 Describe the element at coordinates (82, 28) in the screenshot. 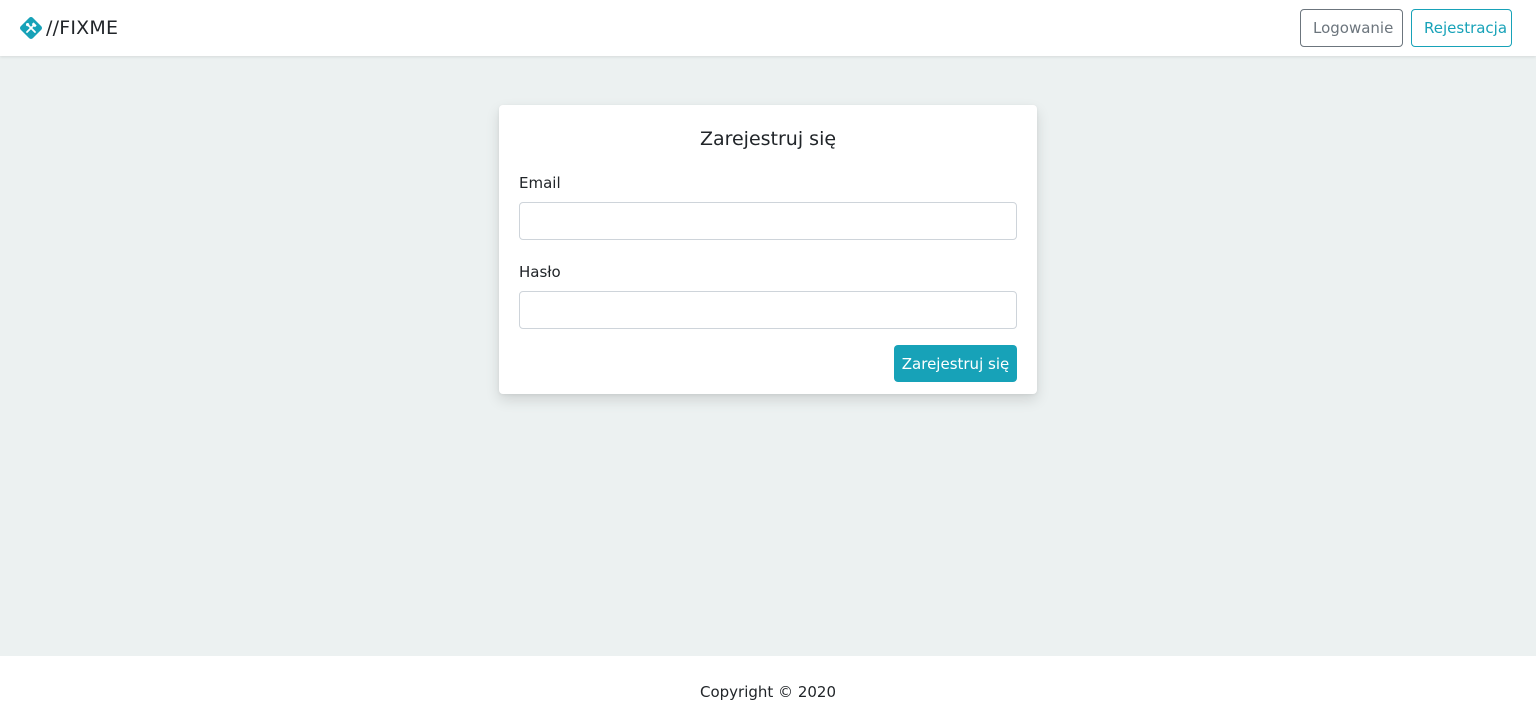

I see `brand-title: //FIXME` at that location.